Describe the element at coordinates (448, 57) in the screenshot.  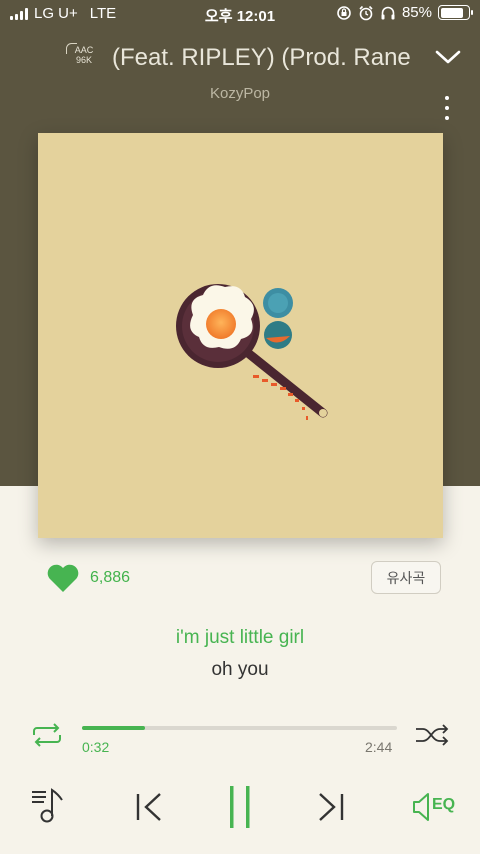
I see `chevron-down-icon` at that location.